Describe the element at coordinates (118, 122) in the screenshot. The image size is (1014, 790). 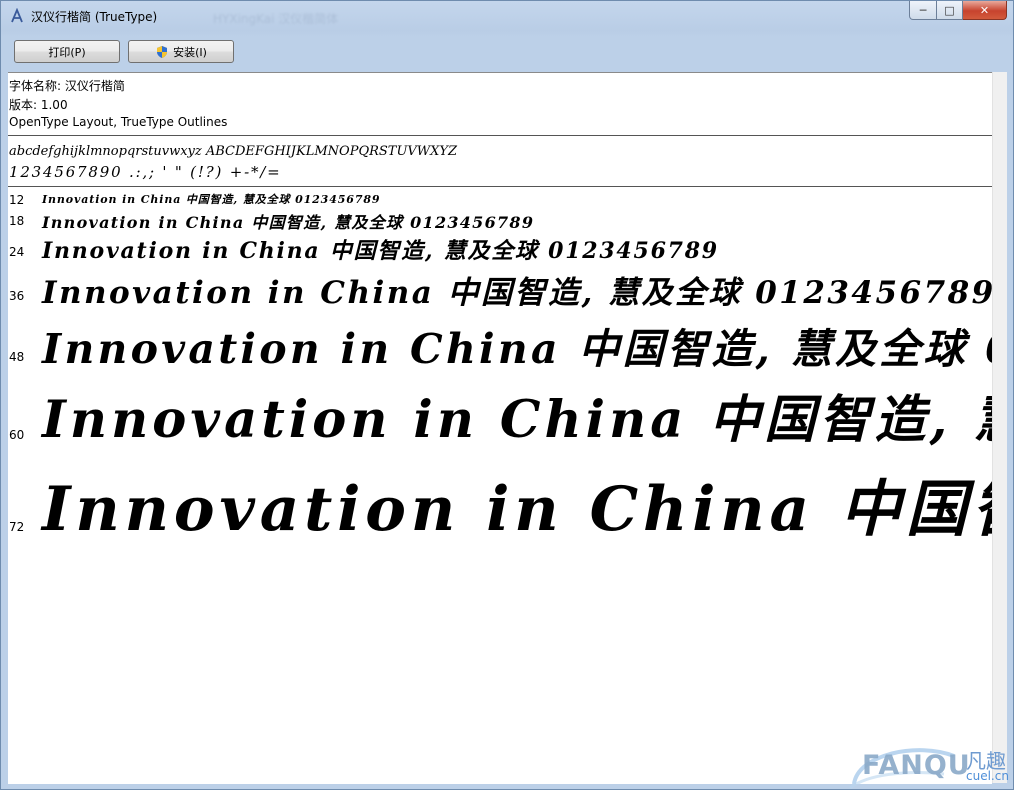
I see `font-features-line: OpenType Layout, TrueType Outlines` at that location.